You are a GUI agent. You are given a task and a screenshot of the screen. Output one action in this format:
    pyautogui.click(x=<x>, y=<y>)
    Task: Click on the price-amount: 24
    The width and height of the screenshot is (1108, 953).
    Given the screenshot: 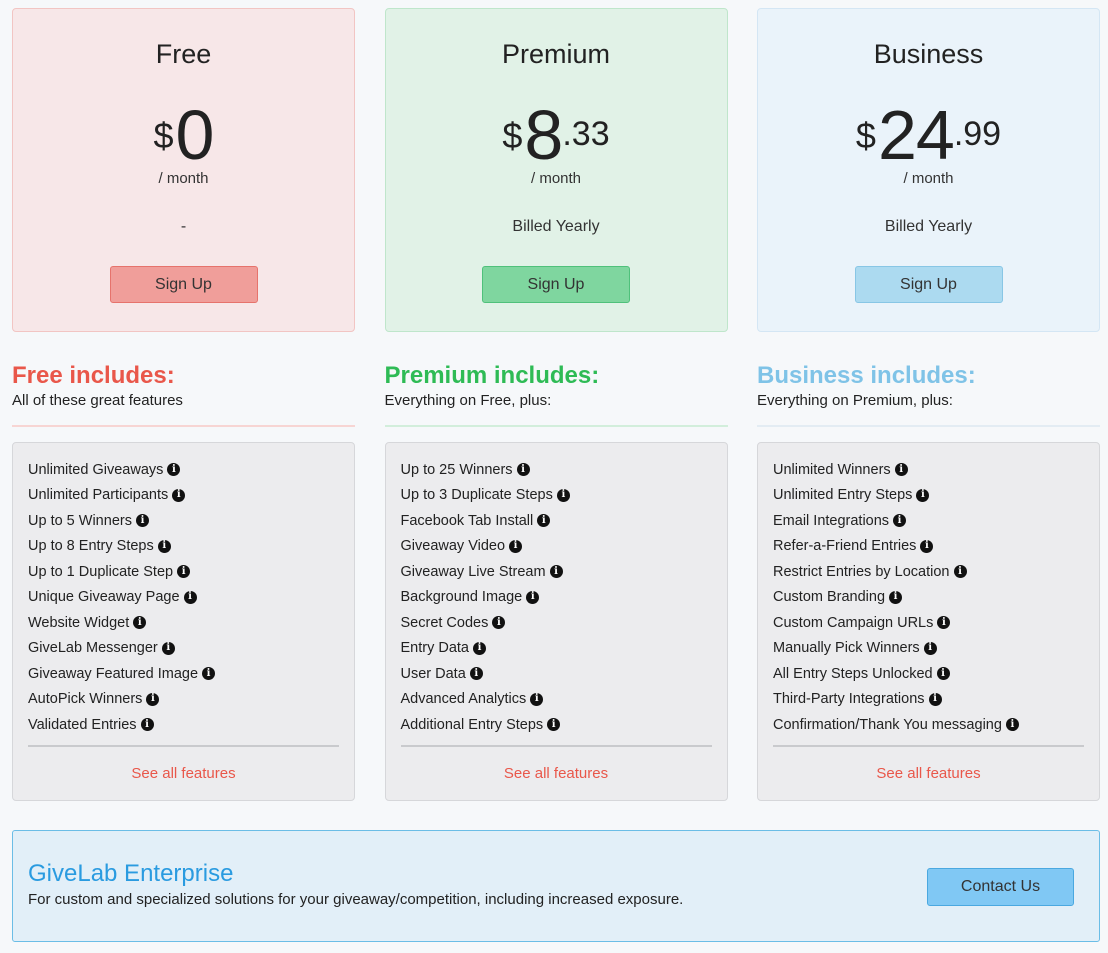 What is the action you would take?
    pyautogui.click(x=916, y=135)
    